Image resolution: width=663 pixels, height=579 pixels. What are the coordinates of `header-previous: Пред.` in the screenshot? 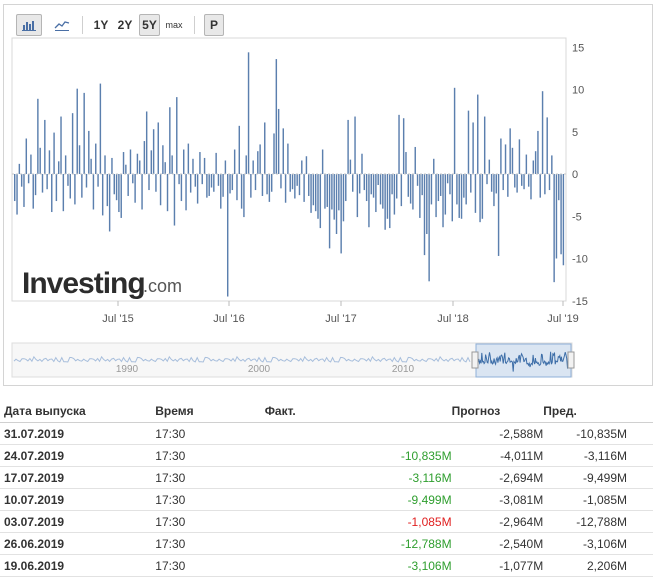 It's located at (598, 411).